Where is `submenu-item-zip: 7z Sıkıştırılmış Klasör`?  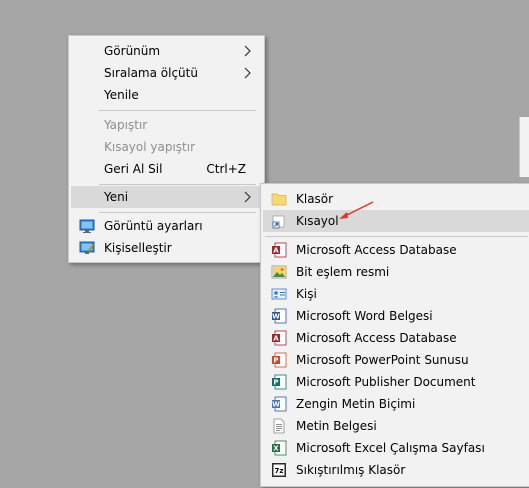
submenu-item-zip: 7z Sıkıştırılmış Klasör is located at coordinates (396, 470).